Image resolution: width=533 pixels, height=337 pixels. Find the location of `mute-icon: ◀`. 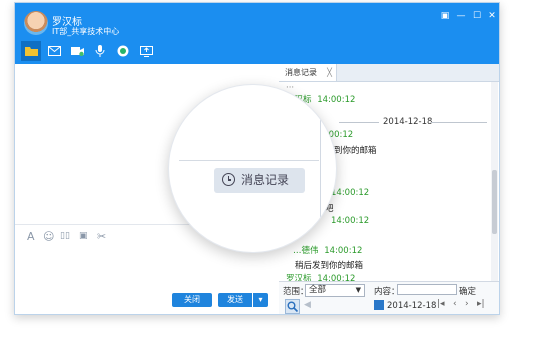

mute-icon: ◀ is located at coordinates (307, 305).